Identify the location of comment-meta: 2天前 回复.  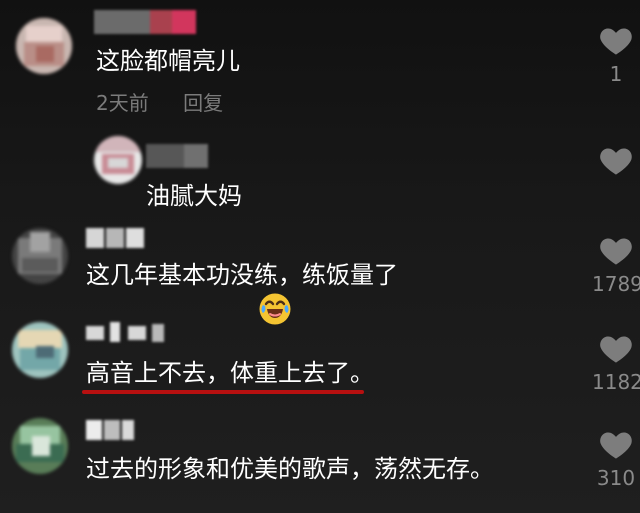
(159, 103).